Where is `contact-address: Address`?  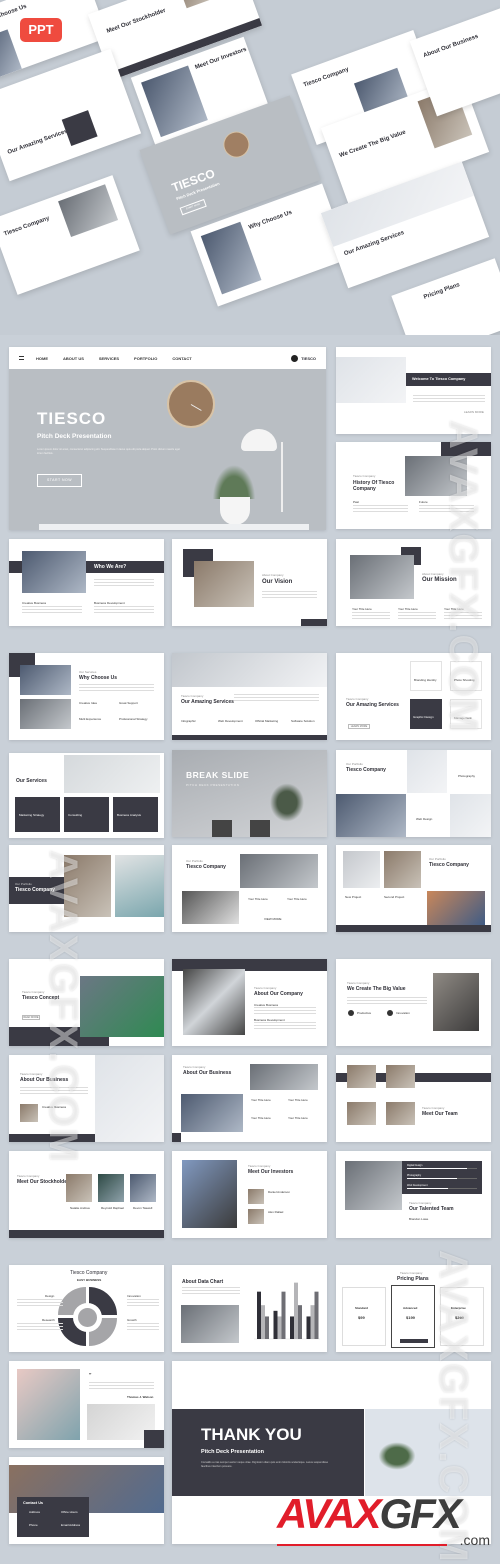 contact-address: Address is located at coordinates (35, 1512).